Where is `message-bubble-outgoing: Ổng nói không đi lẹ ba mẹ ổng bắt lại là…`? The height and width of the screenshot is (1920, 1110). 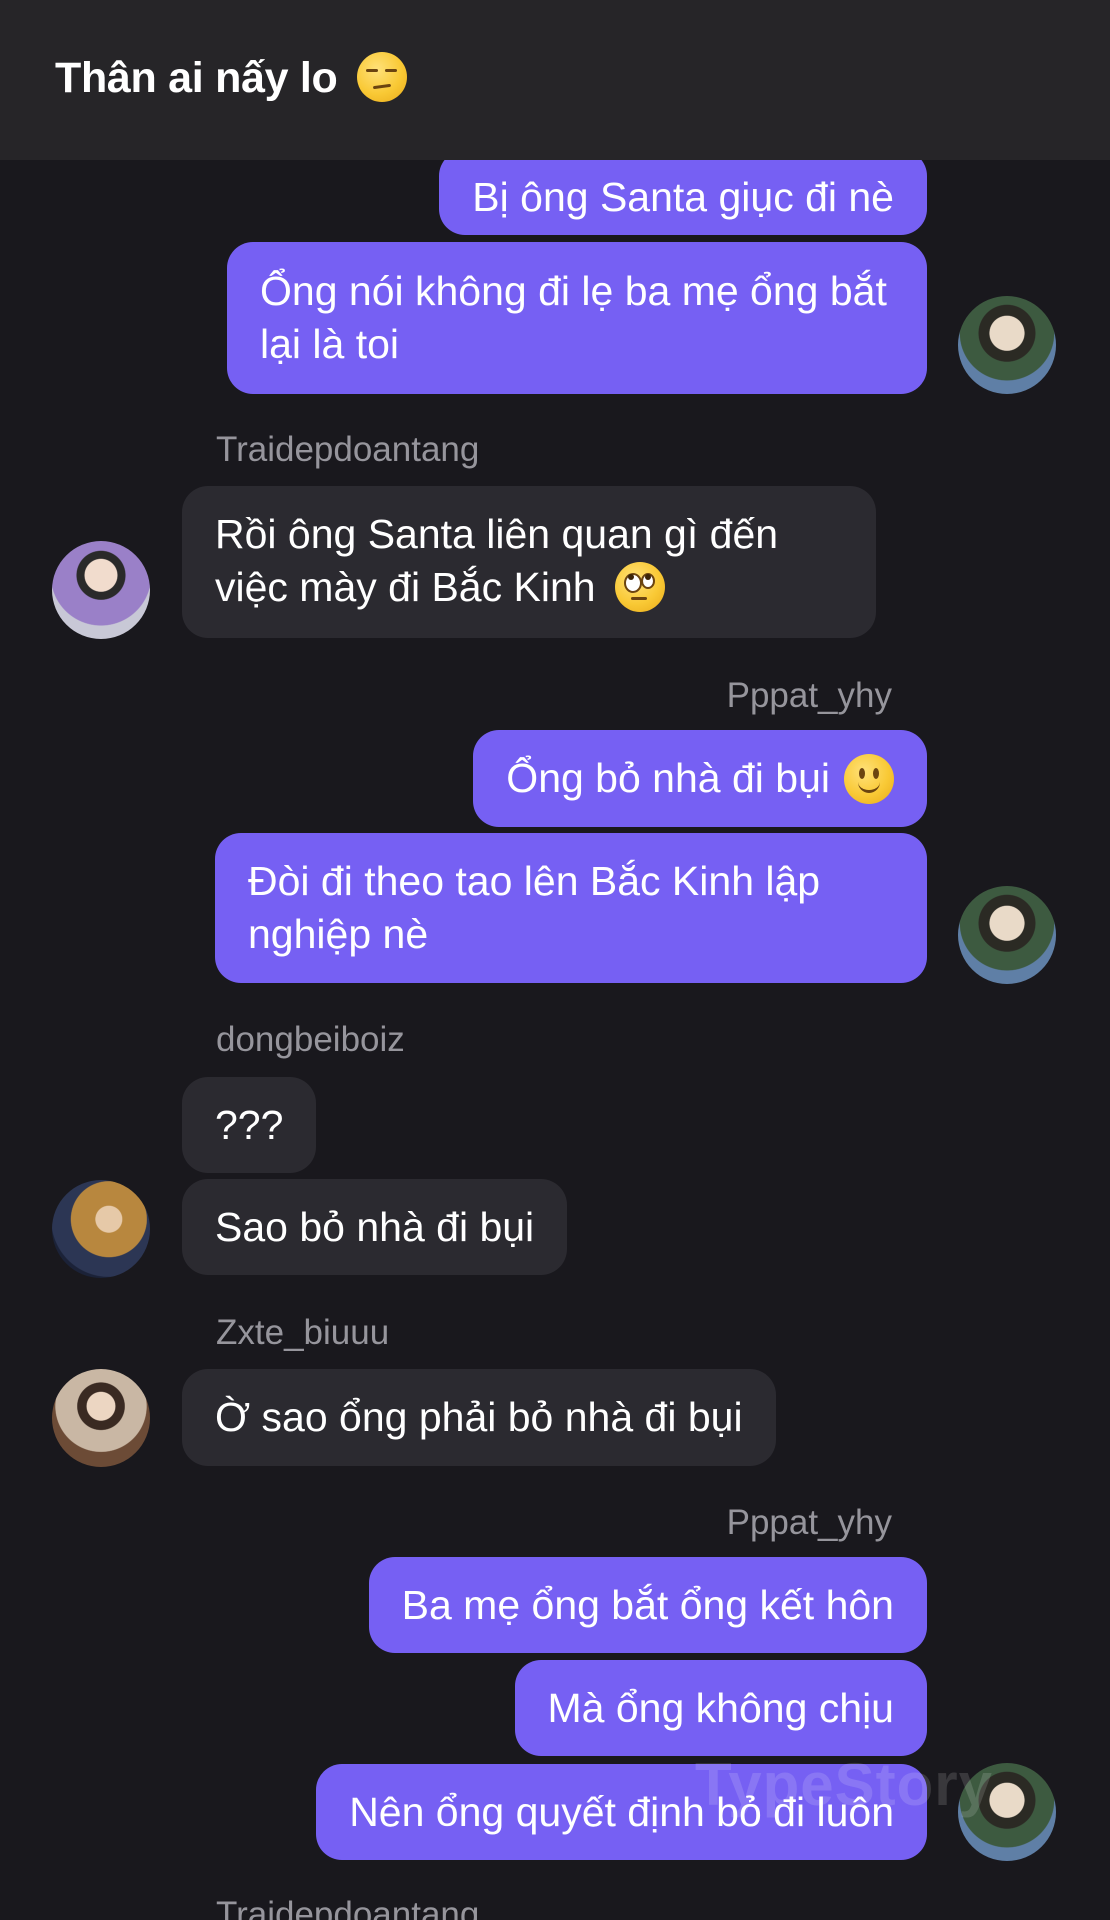
message-bubble-outgoing: Ổng nói không đi lẹ ba mẹ ổng bắt lại là… is located at coordinates (577, 318).